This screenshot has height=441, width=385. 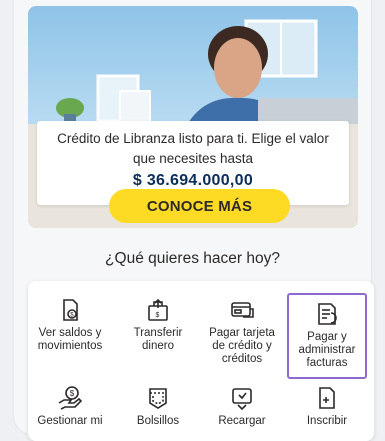 What do you see at coordinates (327, 350) in the screenshot?
I see `action-label: Pagar y administrar facturas` at bounding box center [327, 350].